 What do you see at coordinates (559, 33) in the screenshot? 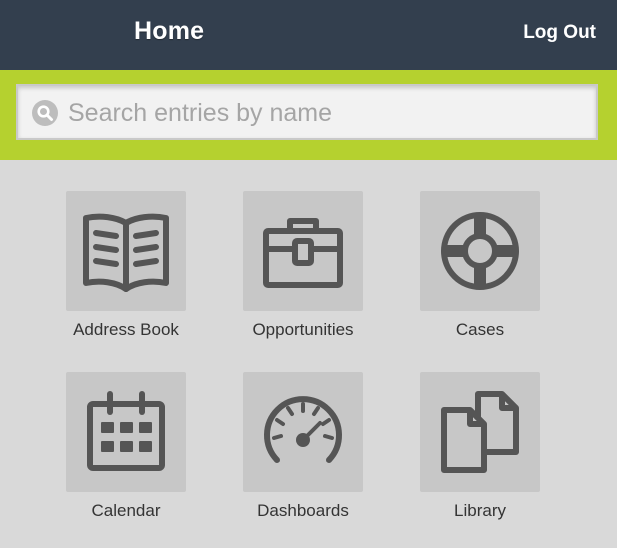
I see `logout-button: Log Out` at bounding box center [559, 33].